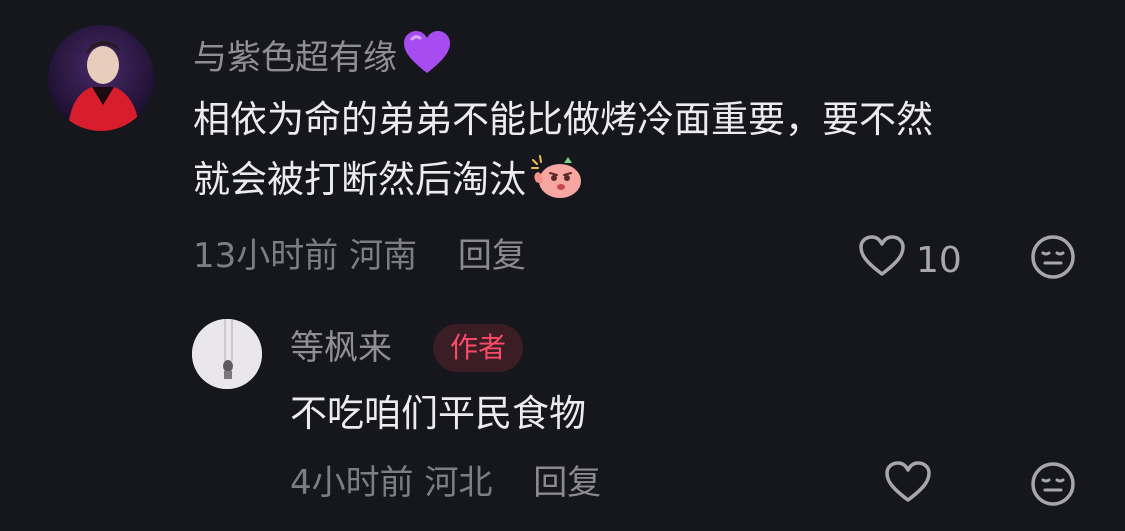  I want to click on location: 河南, so click(383, 256).